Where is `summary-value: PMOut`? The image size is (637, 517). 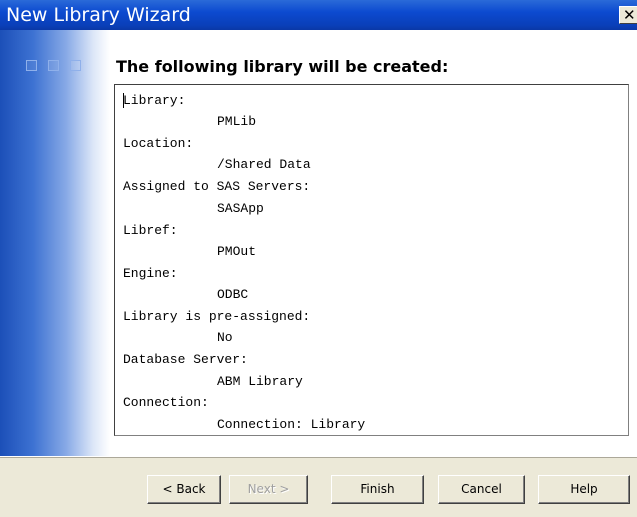 summary-value: PMOut is located at coordinates (237, 251).